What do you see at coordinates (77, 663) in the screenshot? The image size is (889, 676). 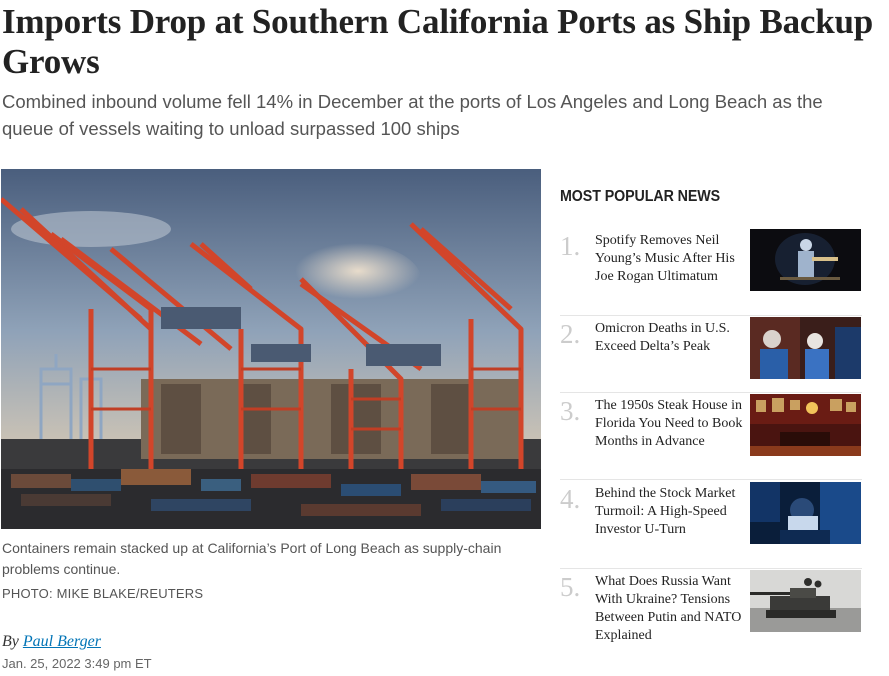 I see `publish-date: Jan. 25, 2022 3:49 pm ET` at bounding box center [77, 663].